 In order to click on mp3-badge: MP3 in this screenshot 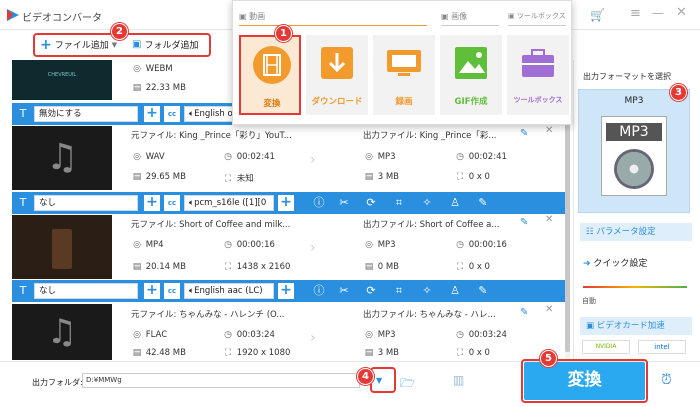, I will do `click(634, 132)`.